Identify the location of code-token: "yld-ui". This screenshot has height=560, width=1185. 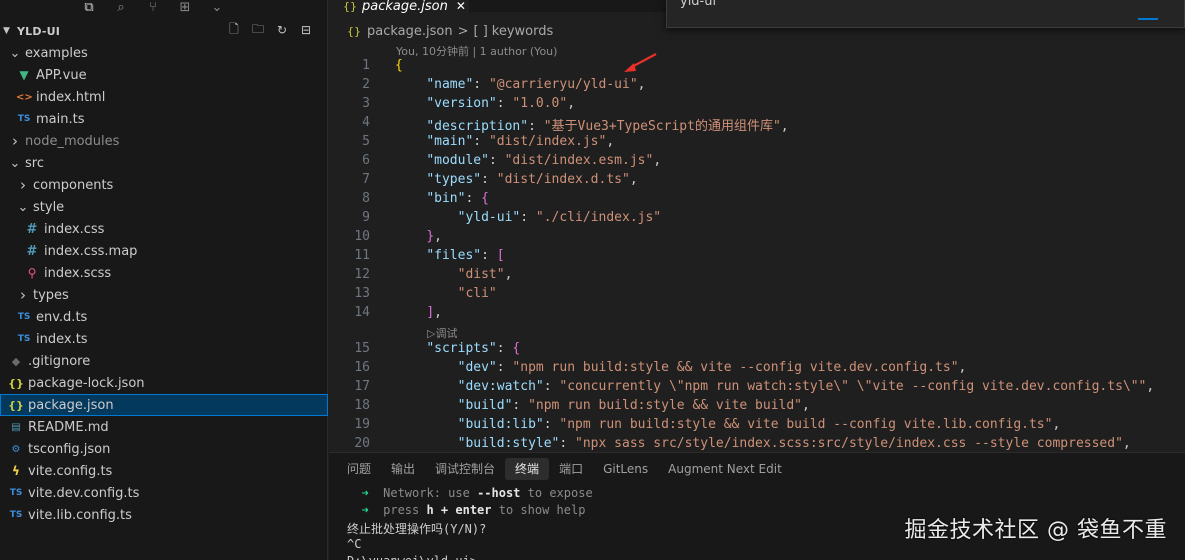
(489, 217).